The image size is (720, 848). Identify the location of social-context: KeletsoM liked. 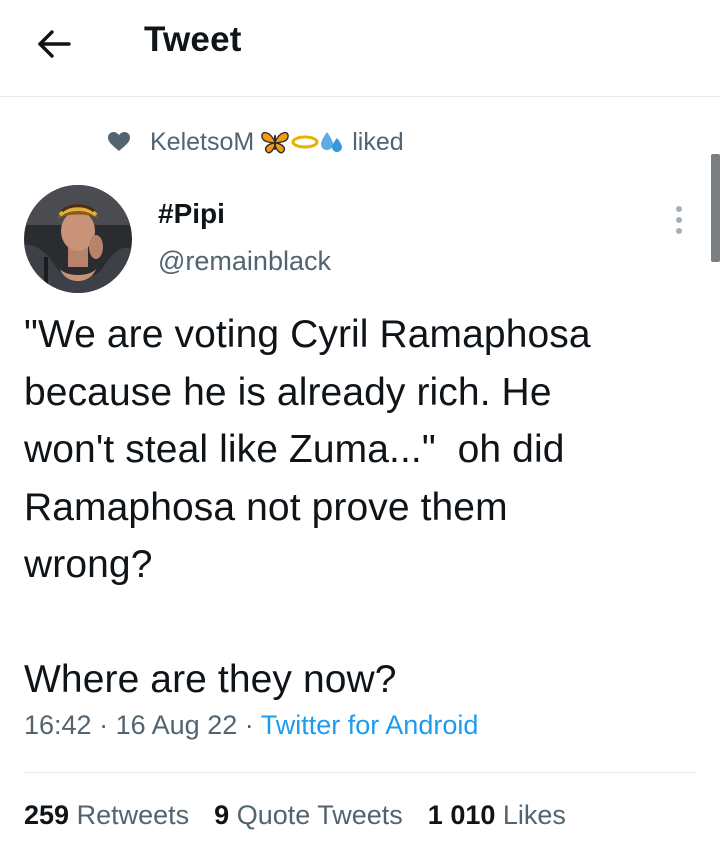
(256, 142).